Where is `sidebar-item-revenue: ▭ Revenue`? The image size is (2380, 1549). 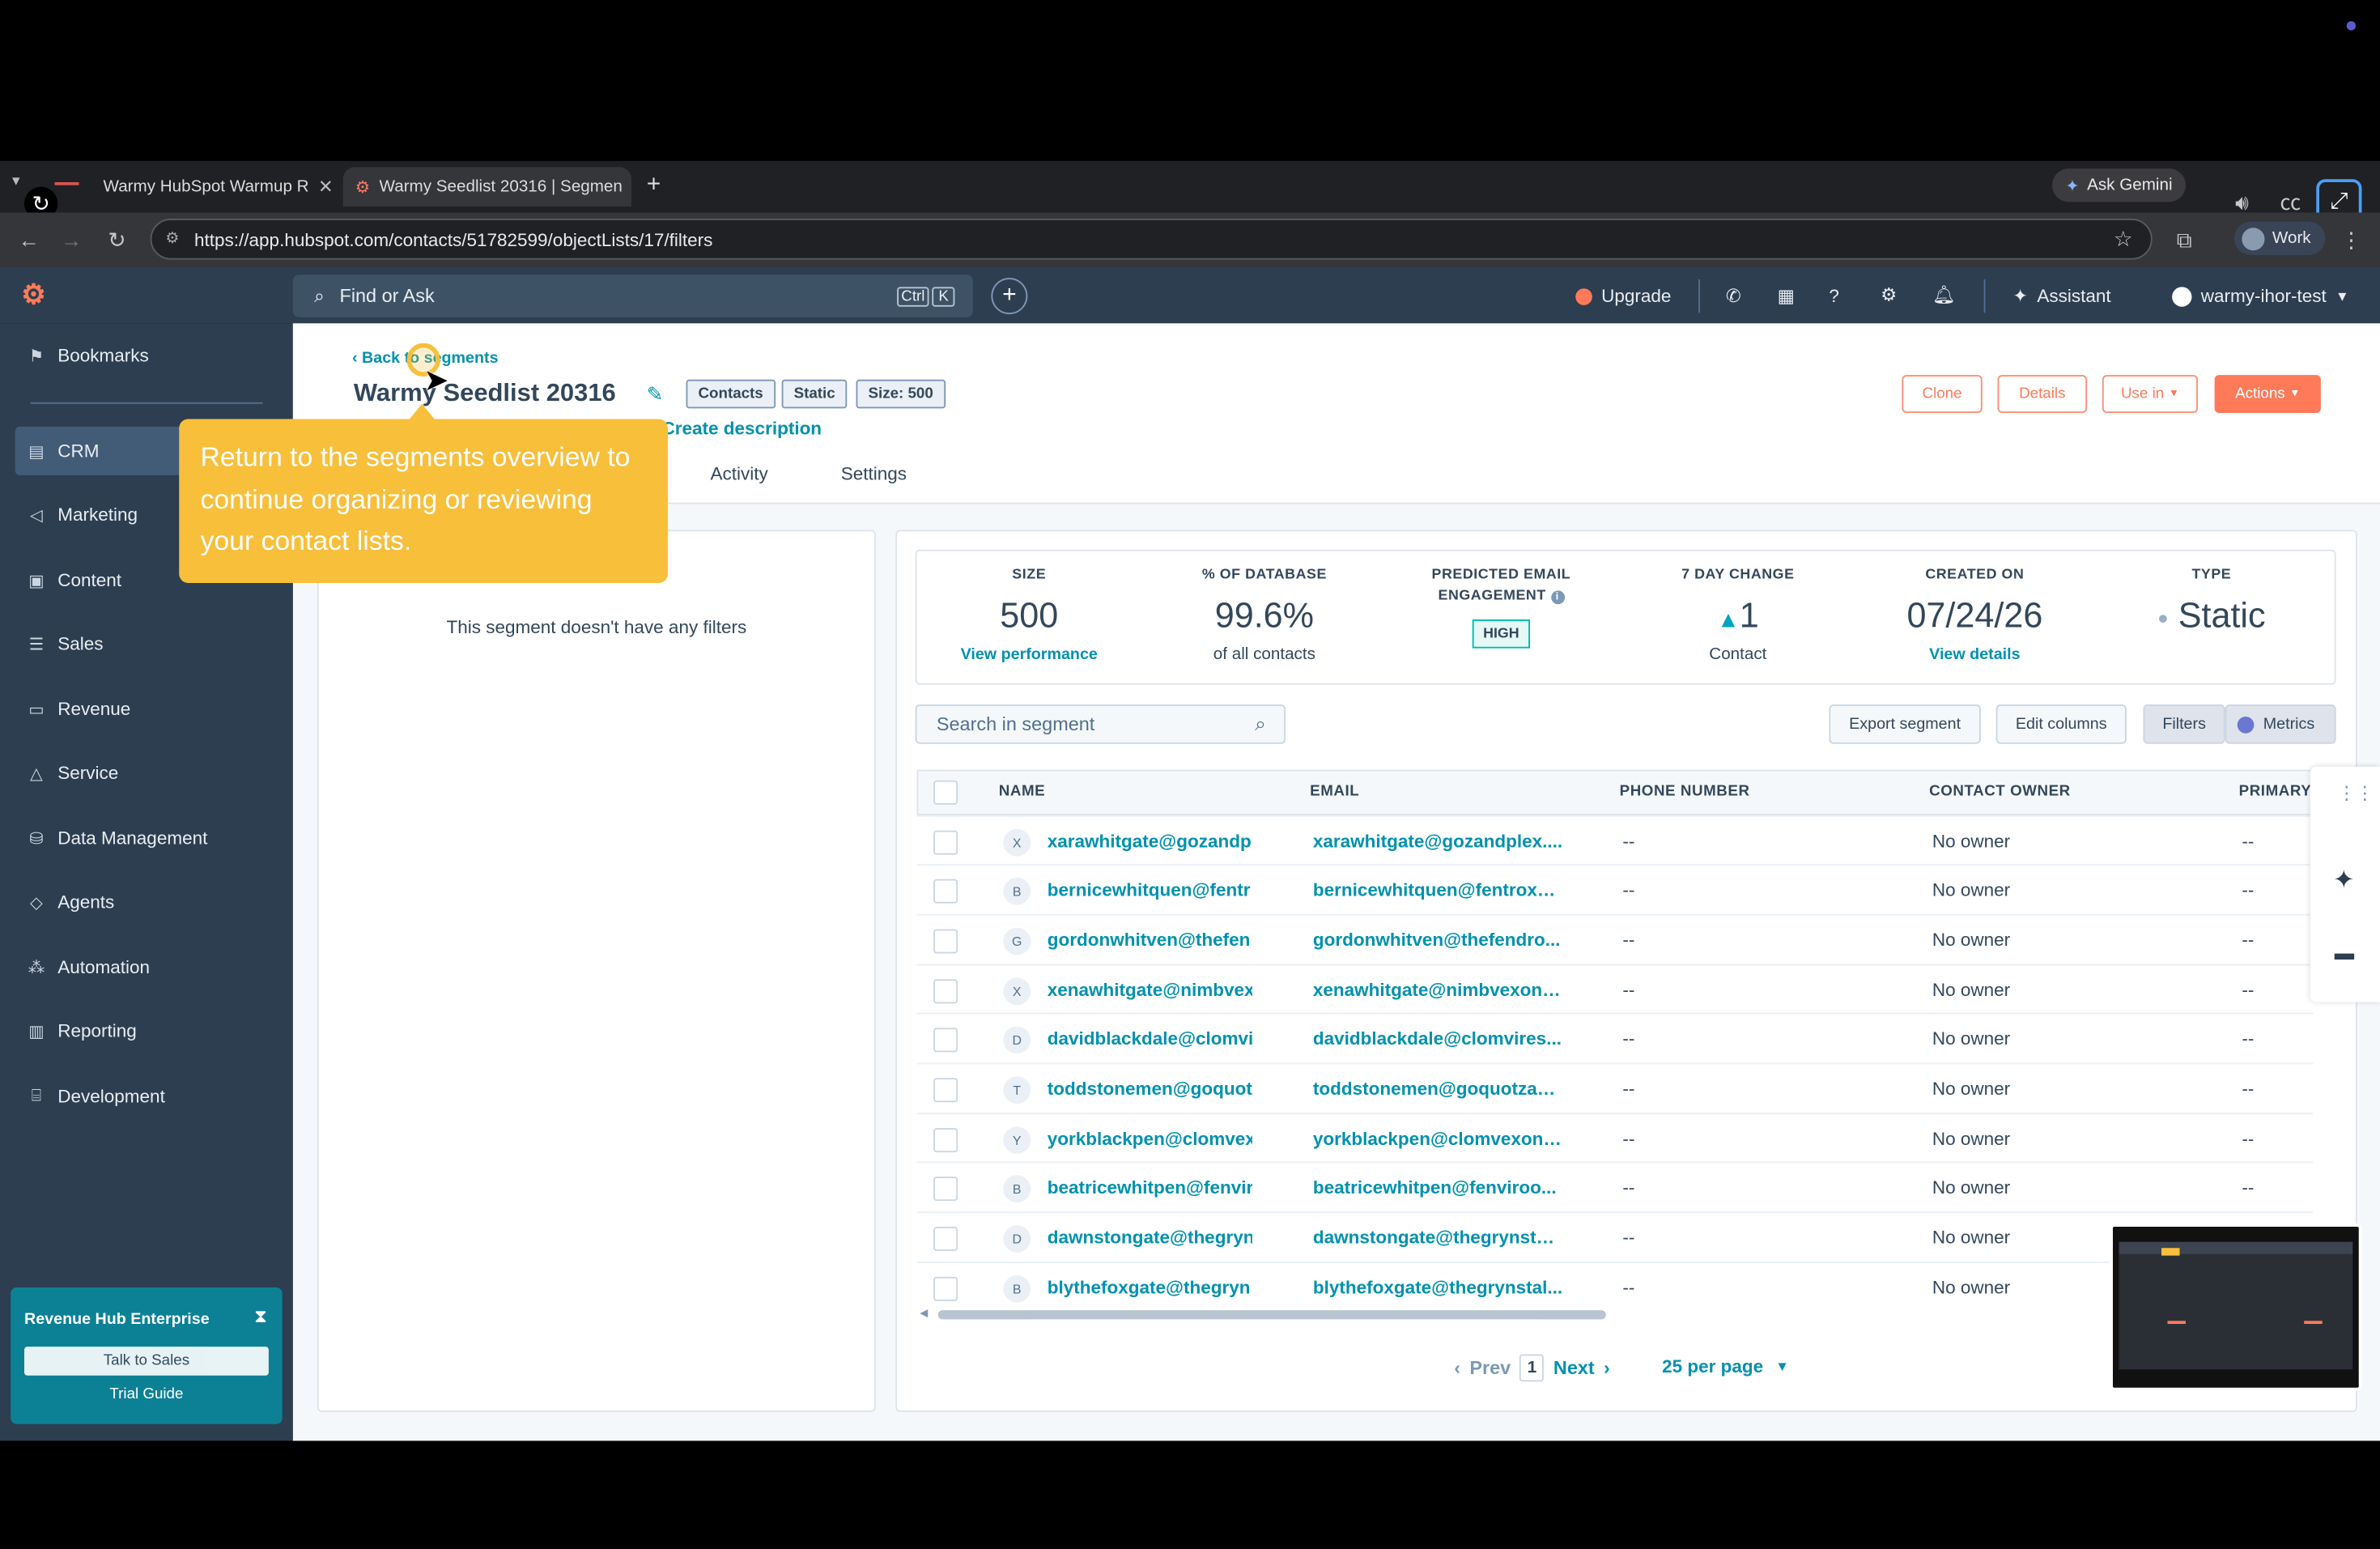
sidebar-item-revenue: ▭ Revenue is located at coordinates (146, 709).